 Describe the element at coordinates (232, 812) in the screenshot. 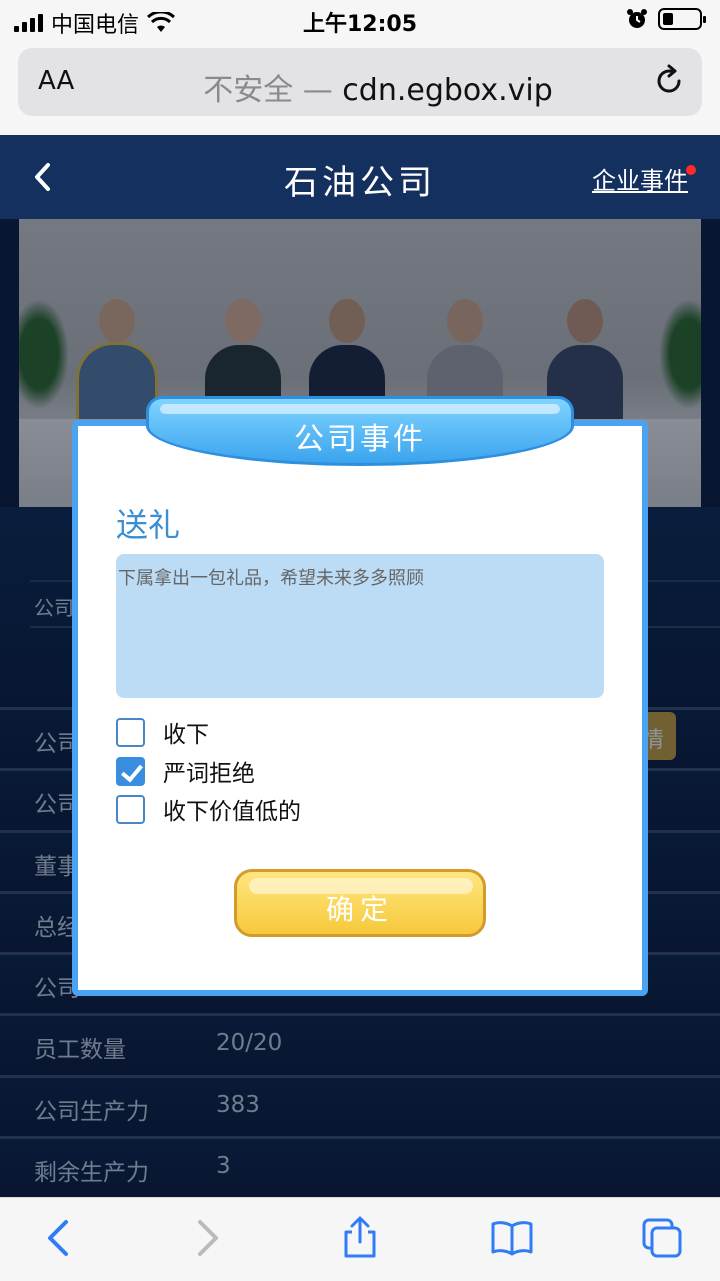

I see `option-label: 收下价值低的` at that location.